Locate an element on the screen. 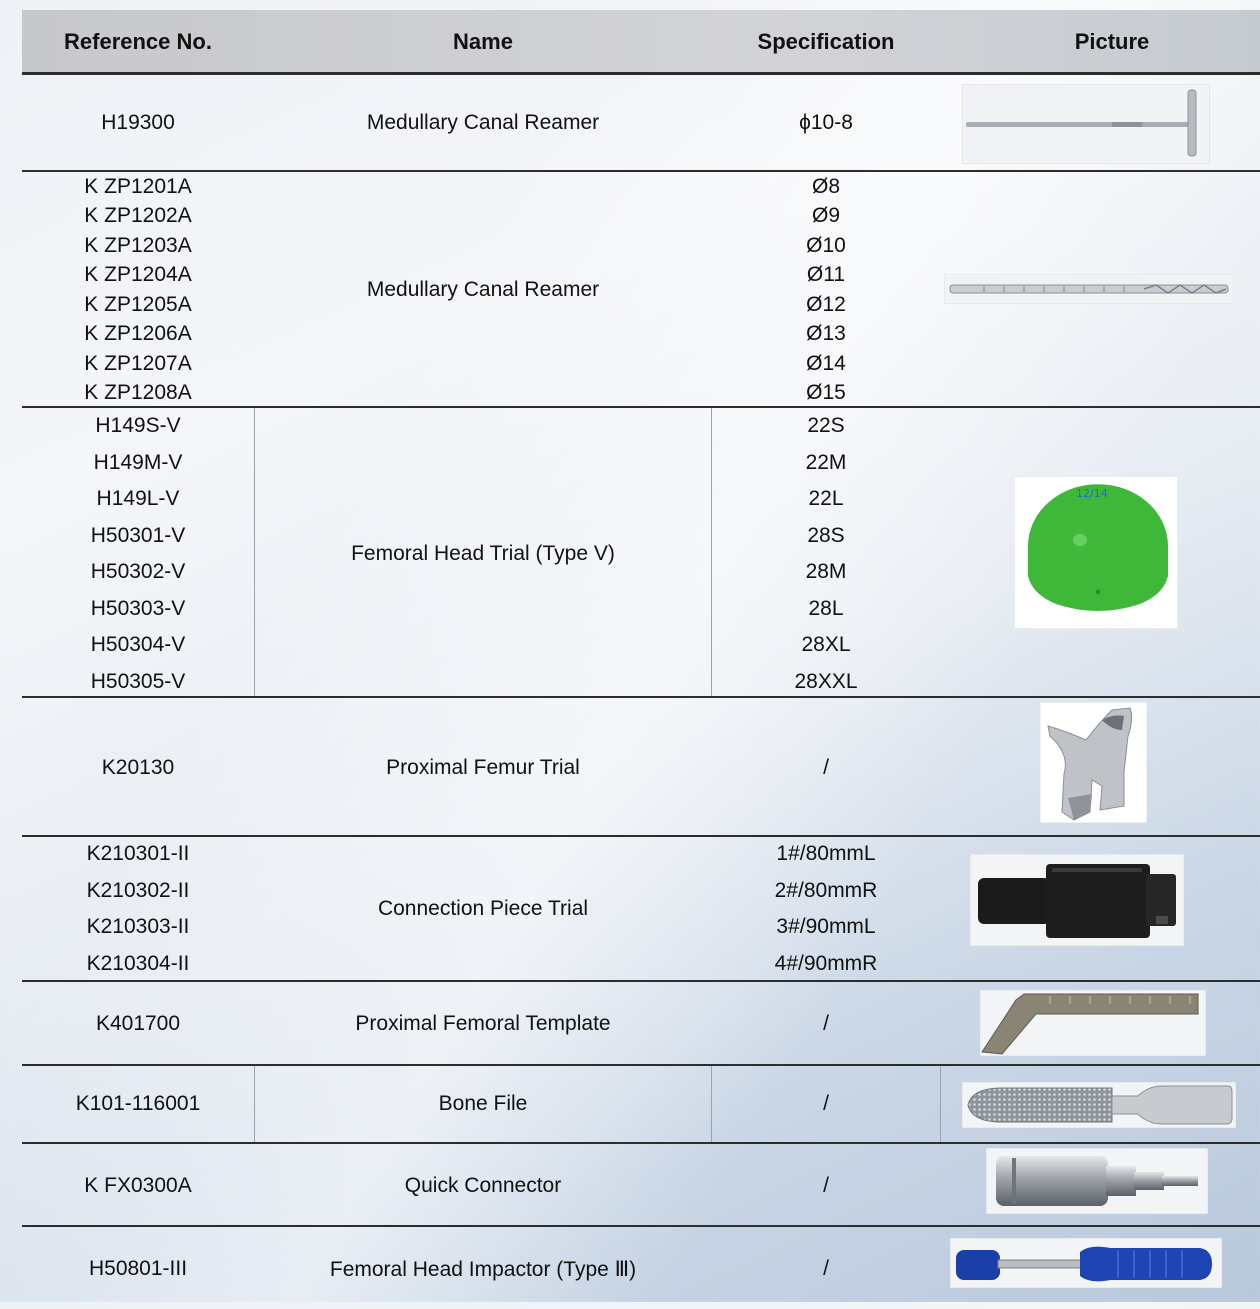  reference-no: H50303-V is located at coordinates (138, 608).